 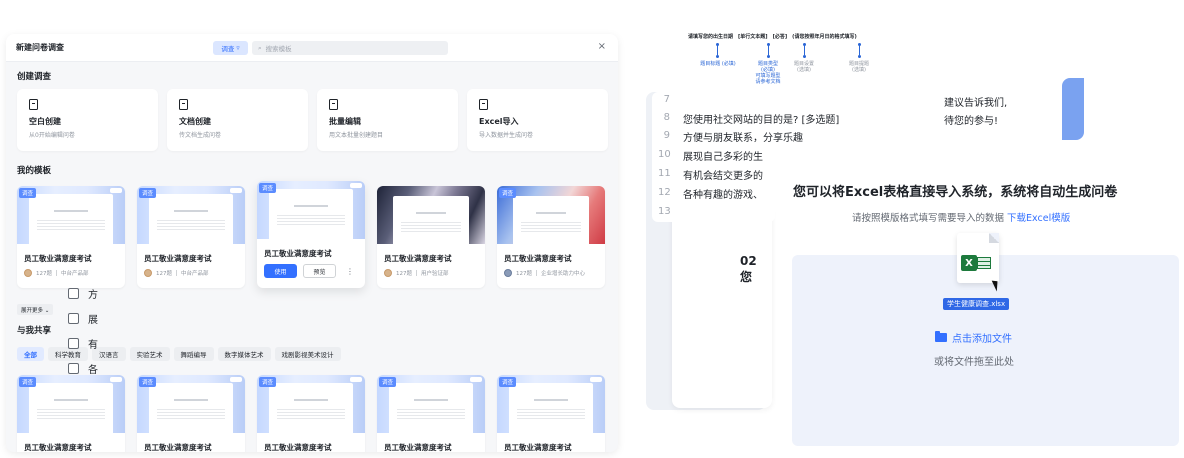 What do you see at coordinates (30, 354) in the screenshot?
I see `filter-chip-all: 全部` at bounding box center [30, 354].